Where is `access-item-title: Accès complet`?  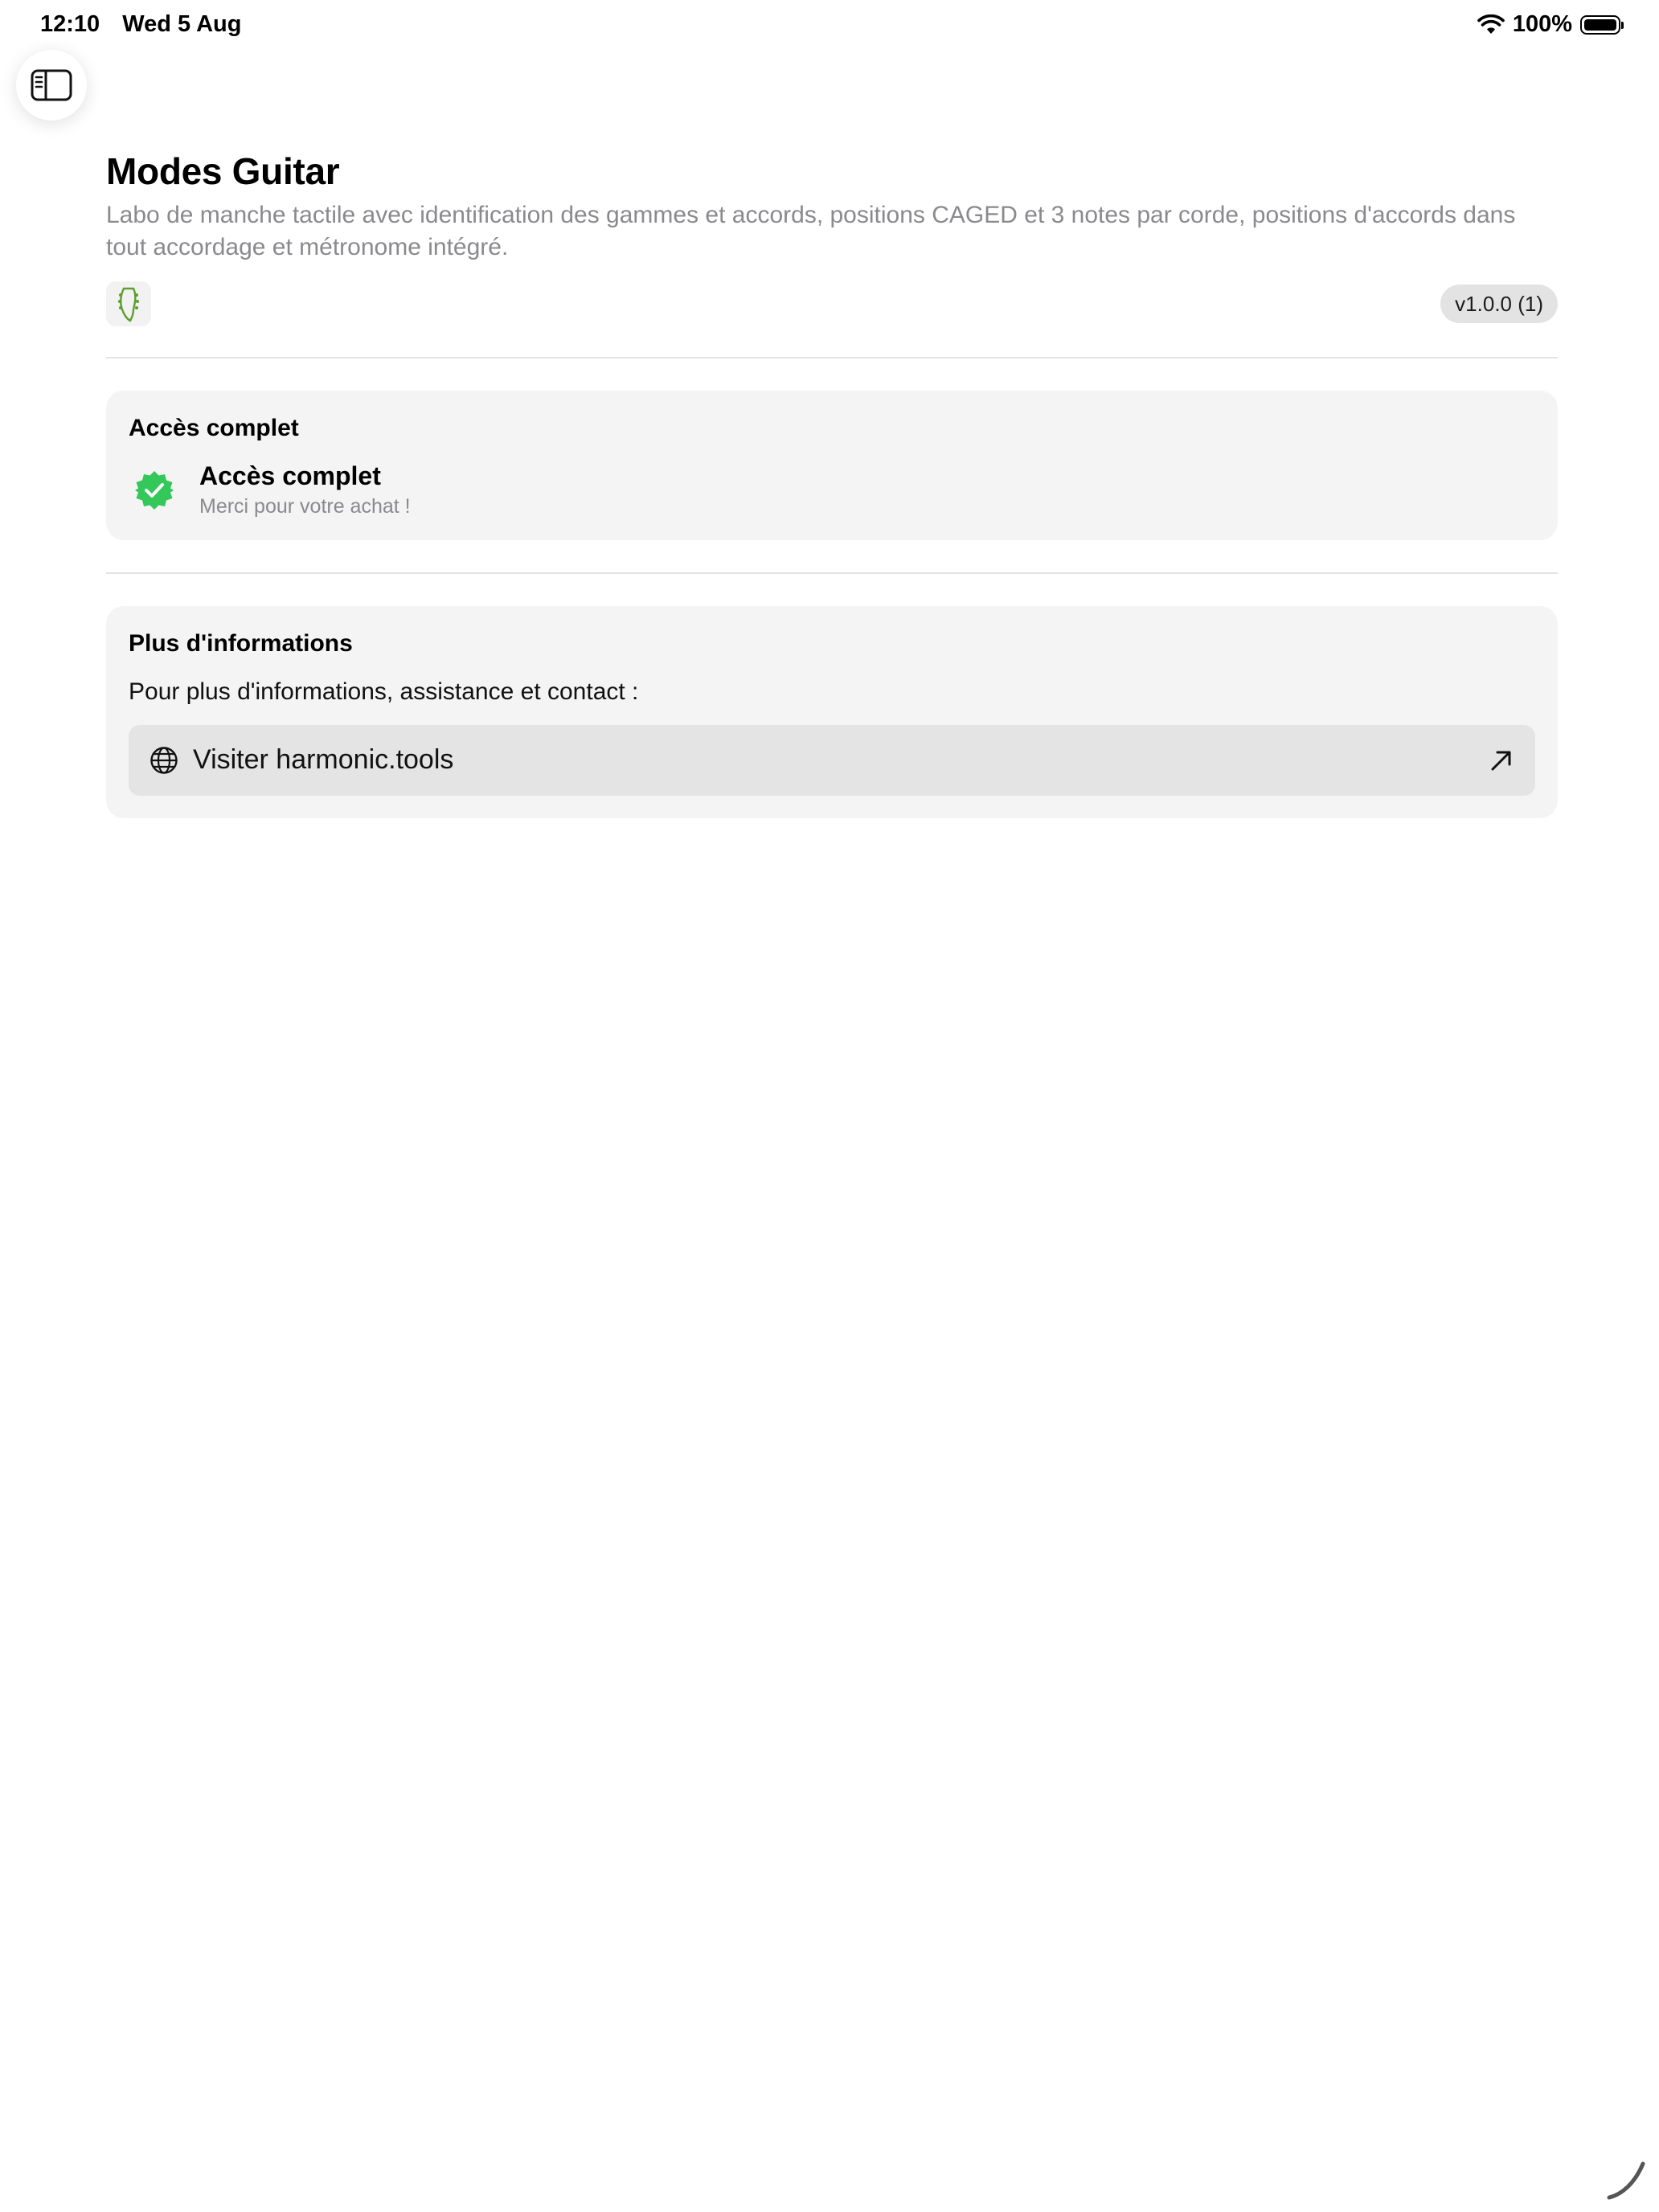 access-item-title: Accès complet is located at coordinates (290, 475).